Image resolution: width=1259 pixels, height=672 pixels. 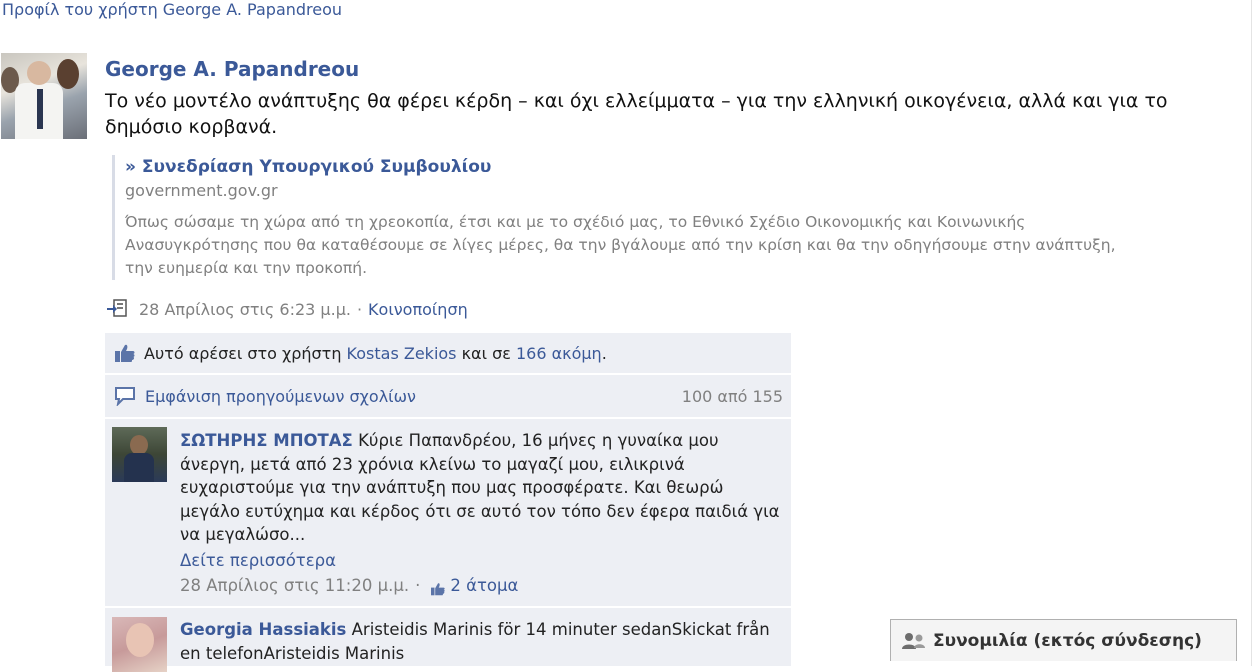 I want to click on likes-prefix: Αυτό αρέσει στο χρήστη, so click(x=243, y=353).